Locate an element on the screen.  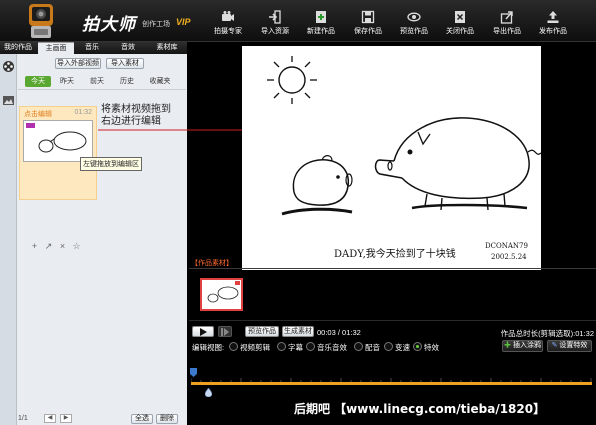
wand-icon: ✎ is located at coordinates (554, 345).